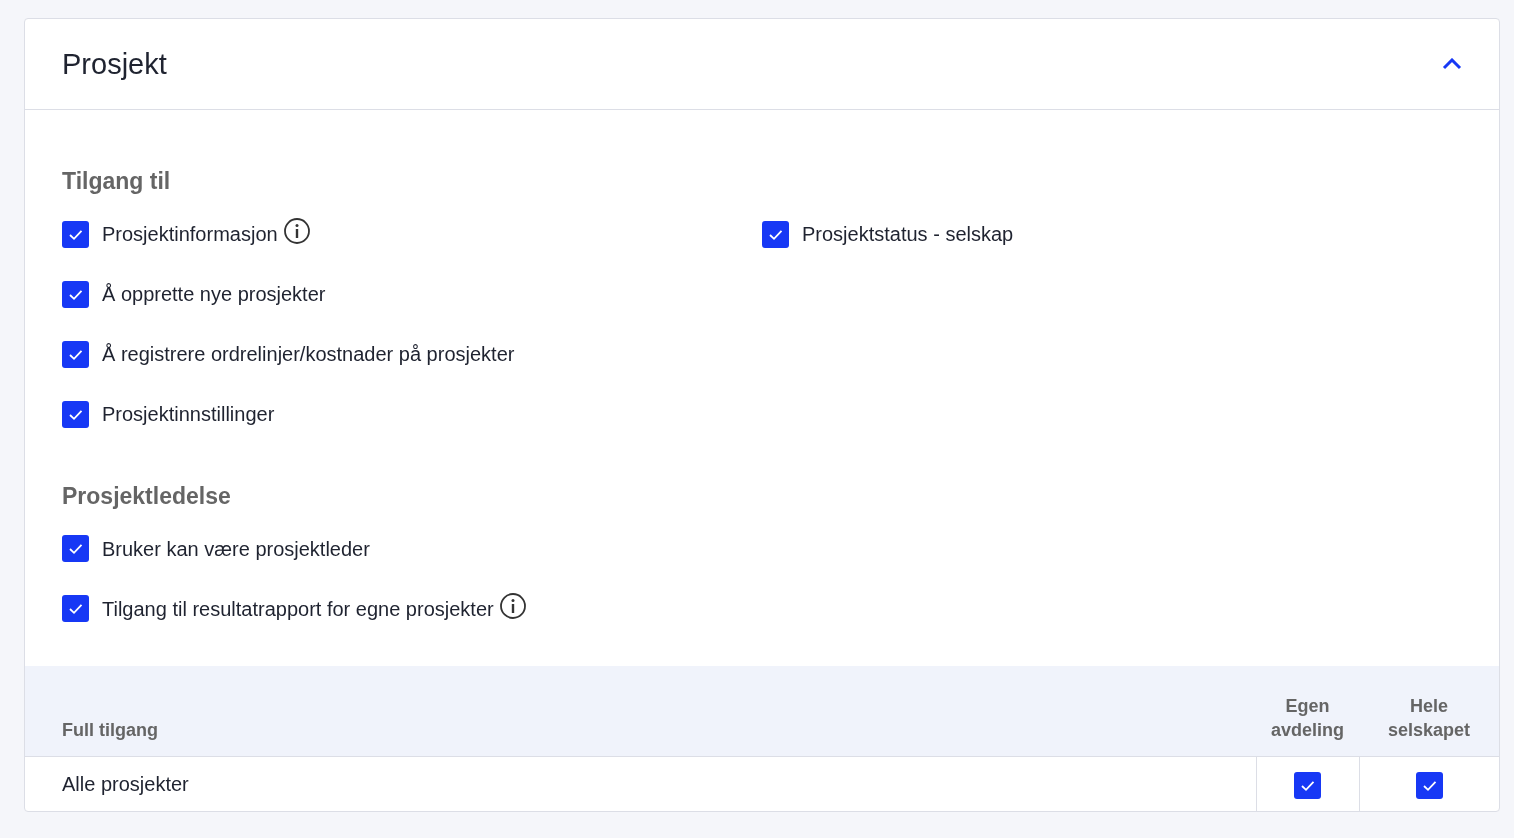  I want to click on checkbox-label: Prosjektinnstillinger, so click(188, 414).